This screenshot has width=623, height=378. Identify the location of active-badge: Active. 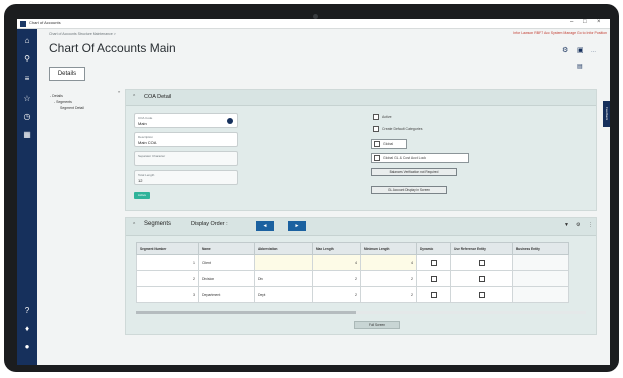
(142, 195).